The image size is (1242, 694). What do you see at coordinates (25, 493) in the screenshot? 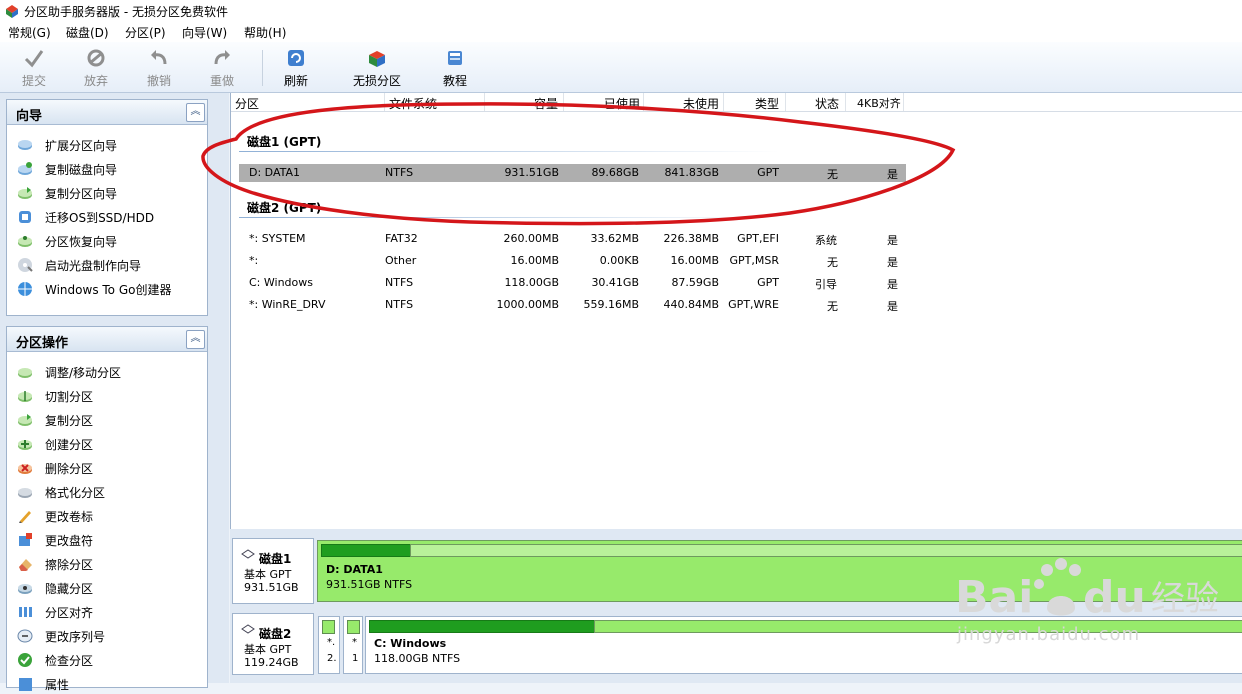
I see `format-partition-icon` at bounding box center [25, 493].